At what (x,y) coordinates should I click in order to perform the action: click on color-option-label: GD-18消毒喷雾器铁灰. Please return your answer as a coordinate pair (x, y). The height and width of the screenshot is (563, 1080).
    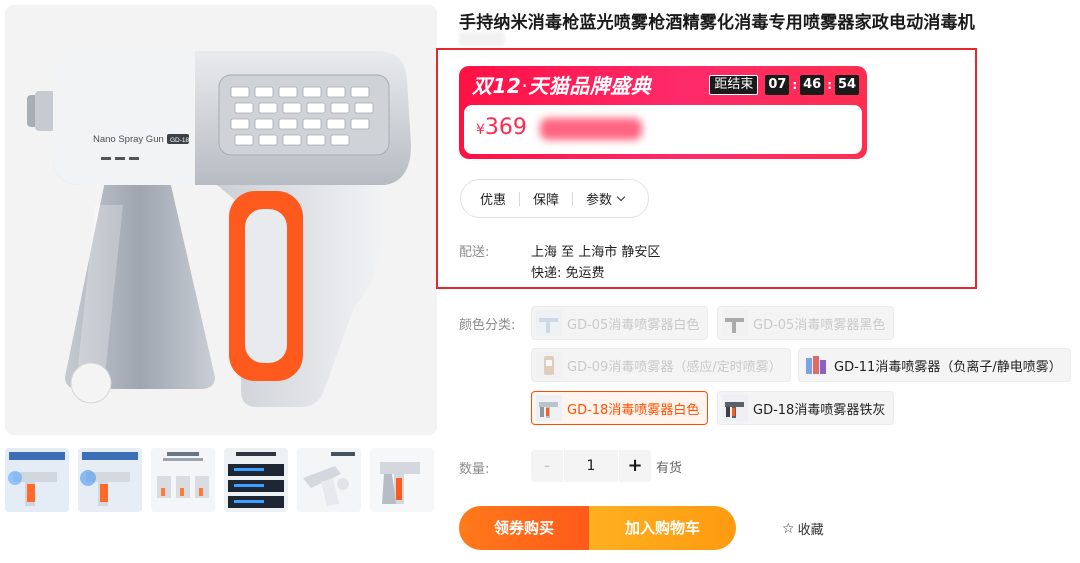
    Looking at the image, I should click on (819, 410).